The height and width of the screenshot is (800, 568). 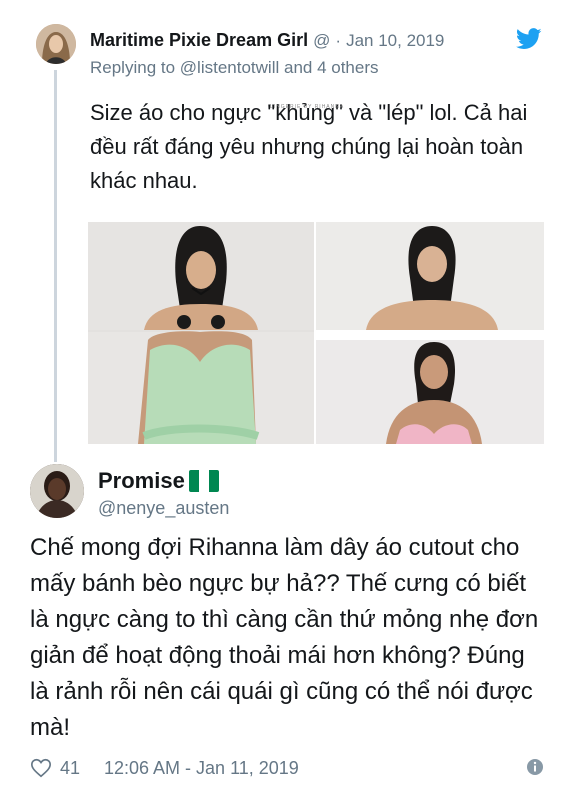 What do you see at coordinates (56, 44) in the screenshot?
I see `avatar-maritime-pixie` at bounding box center [56, 44].